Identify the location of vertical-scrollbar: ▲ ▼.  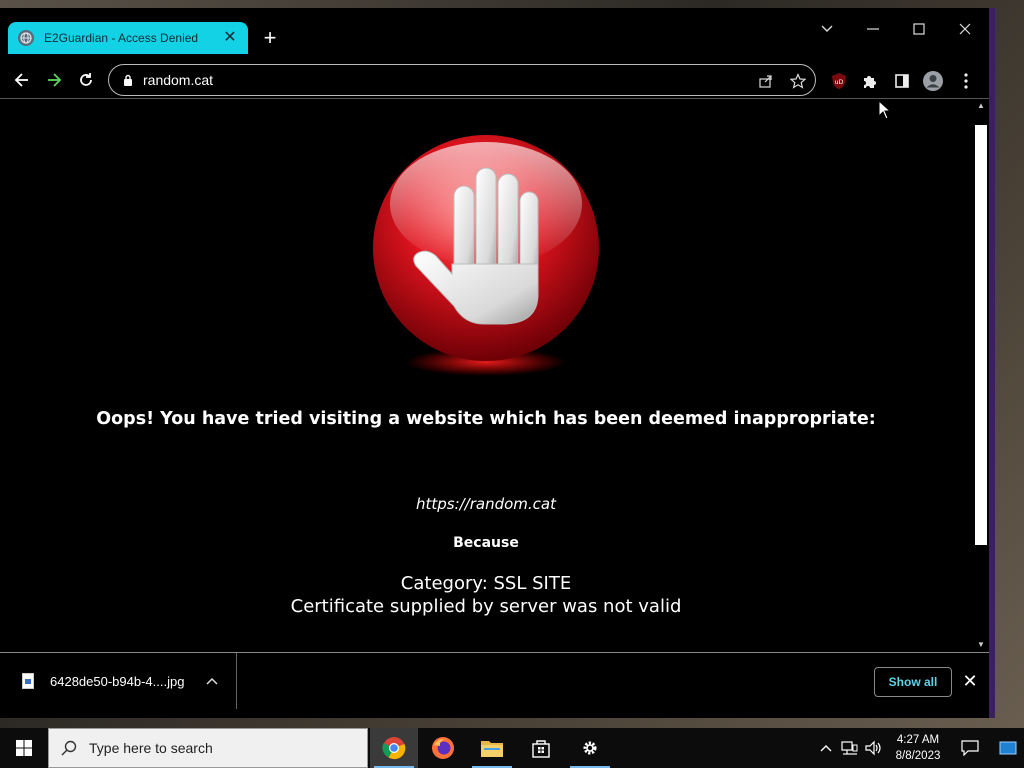
(980, 375).